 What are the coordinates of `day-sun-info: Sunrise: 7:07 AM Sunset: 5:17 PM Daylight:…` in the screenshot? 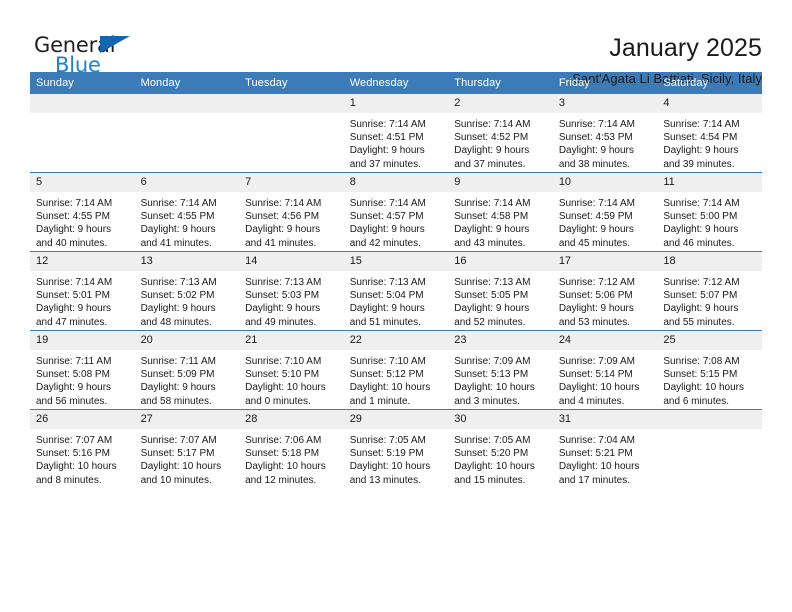 It's located at (187, 458).